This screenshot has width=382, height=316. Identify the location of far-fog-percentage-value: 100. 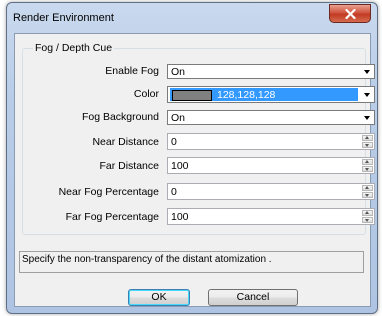
(180, 217).